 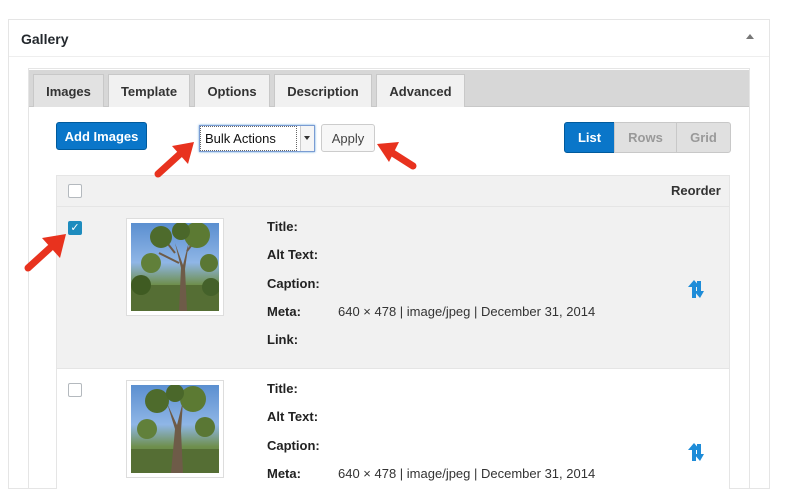 I want to click on collapse-toggle-icon, so click(x=750, y=36).